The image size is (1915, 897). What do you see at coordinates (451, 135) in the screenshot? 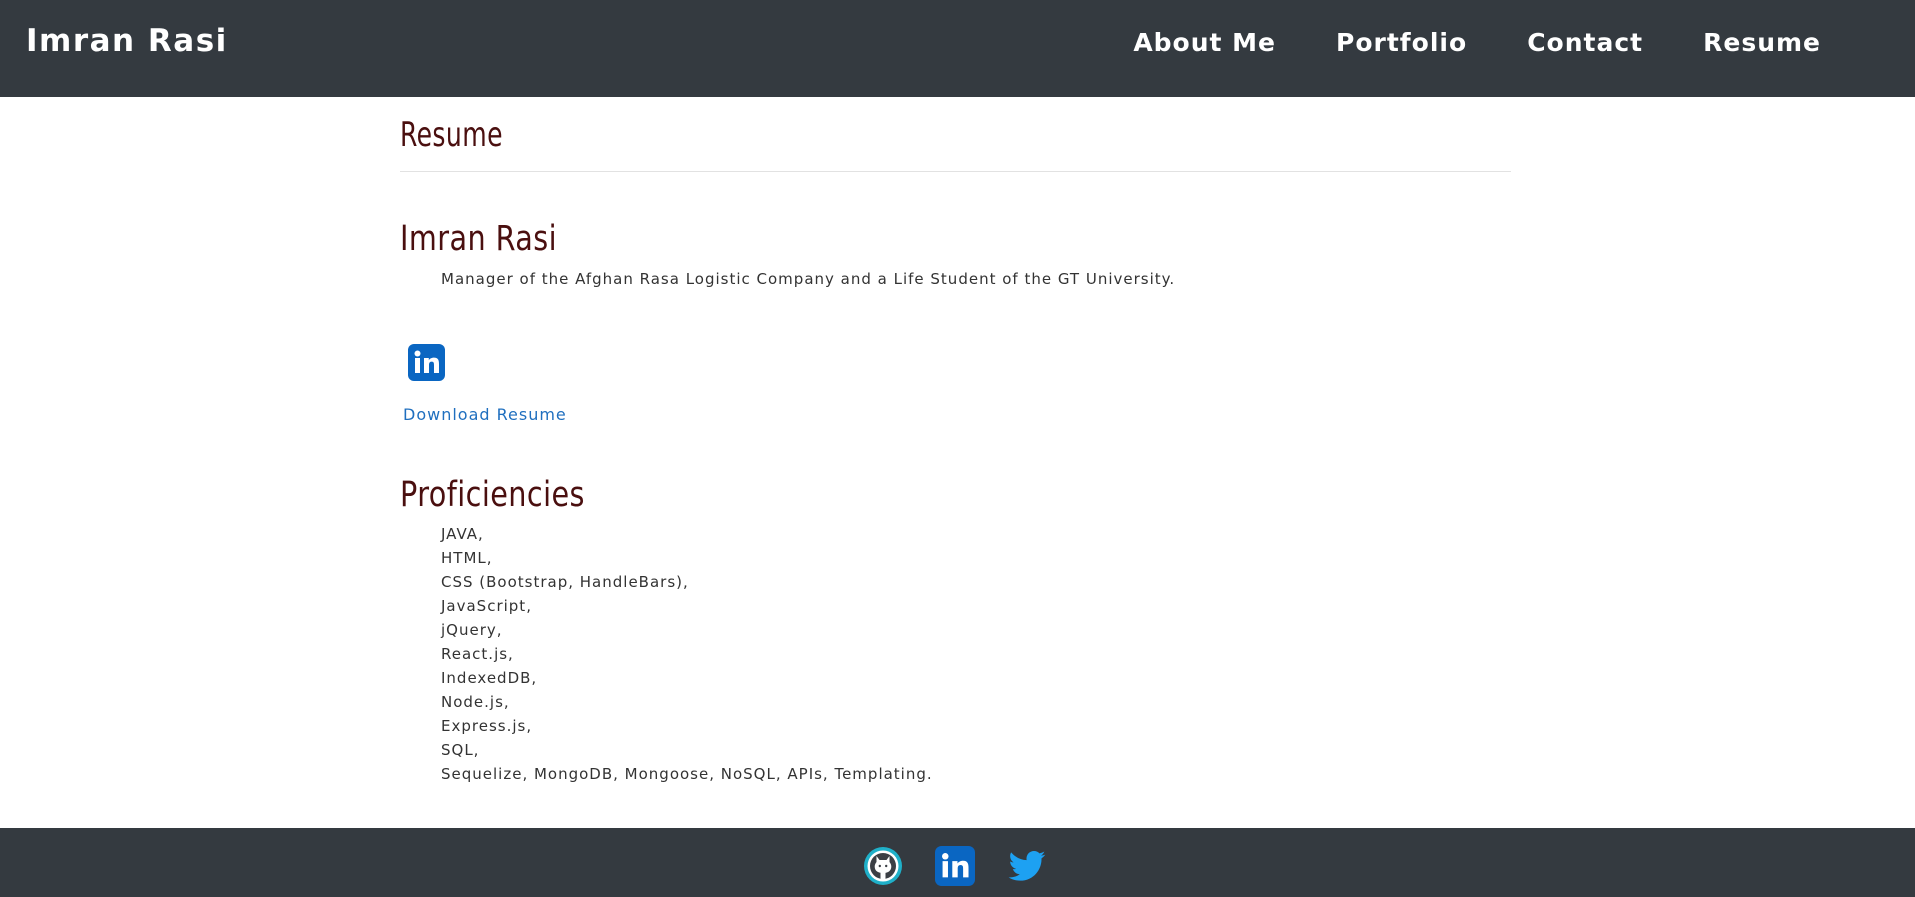
I see `page-title: Resume` at bounding box center [451, 135].